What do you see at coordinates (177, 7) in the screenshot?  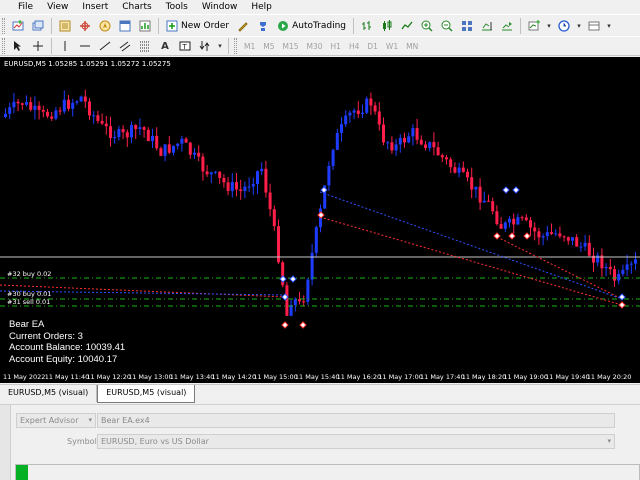 I see `menu-tools: Tools` at bounding box center [177, 7].